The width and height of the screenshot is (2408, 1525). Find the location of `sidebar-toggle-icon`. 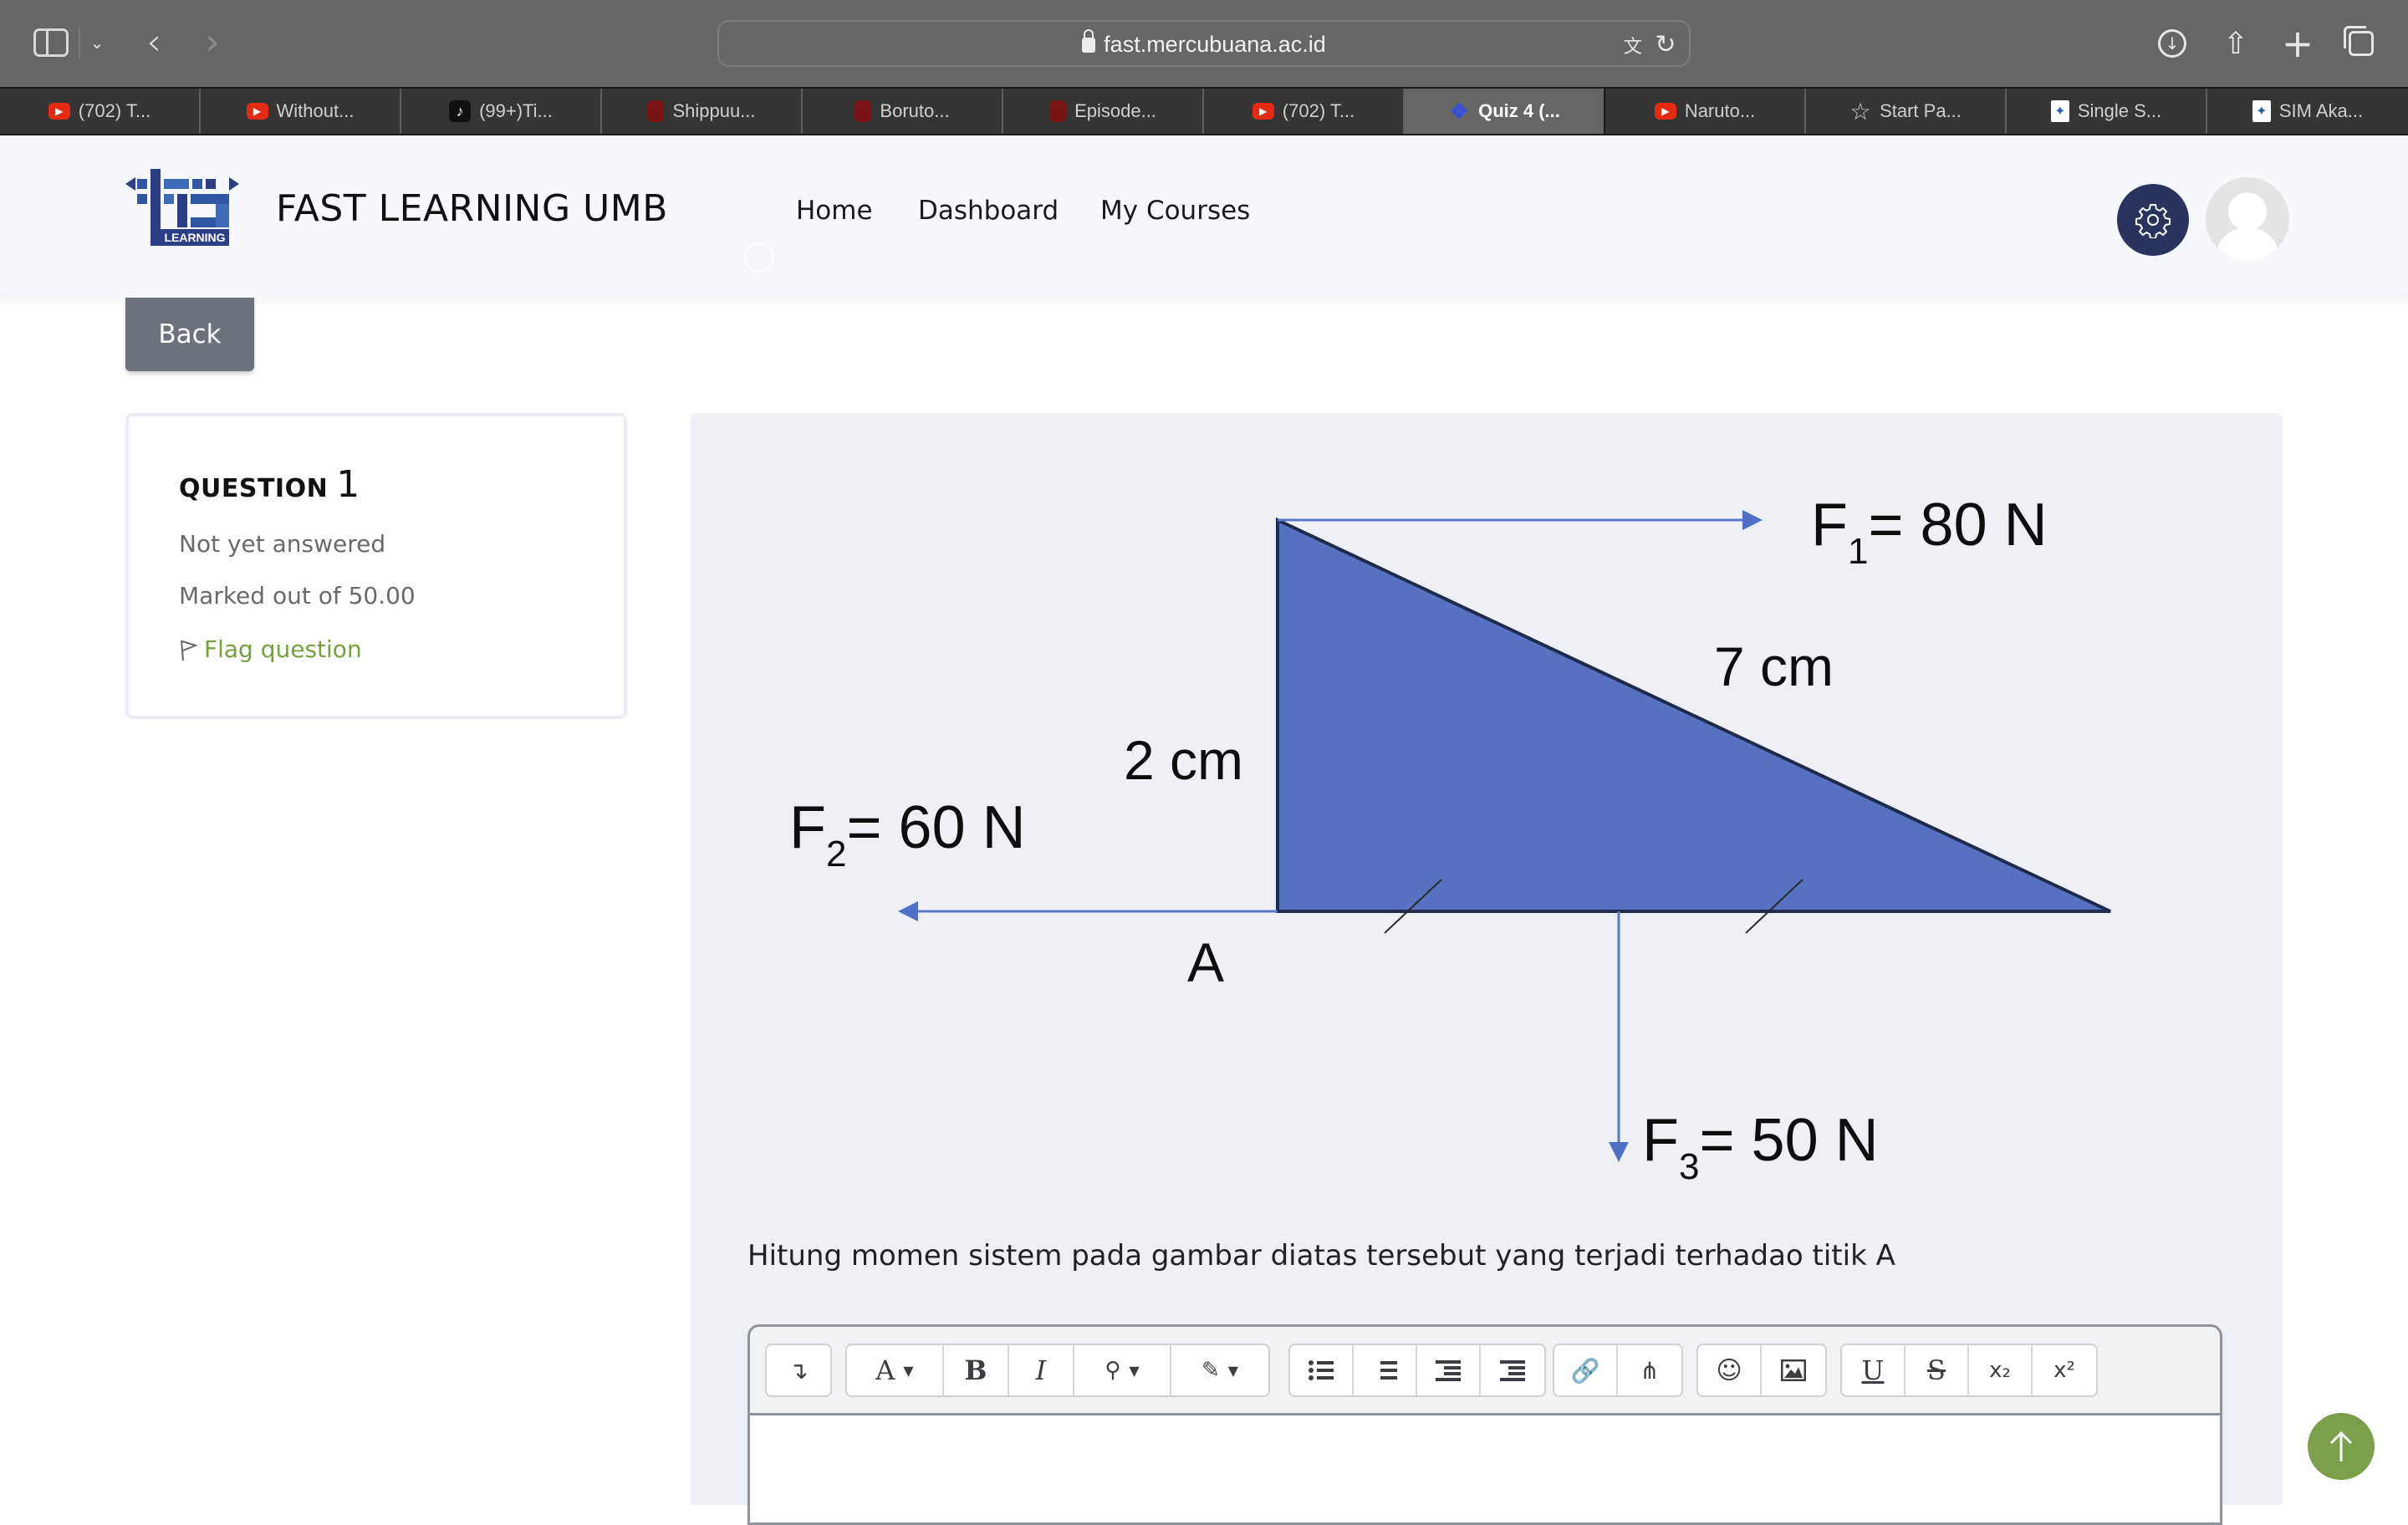

sidebar-toggle-icon is located at coordinates (51, 42).